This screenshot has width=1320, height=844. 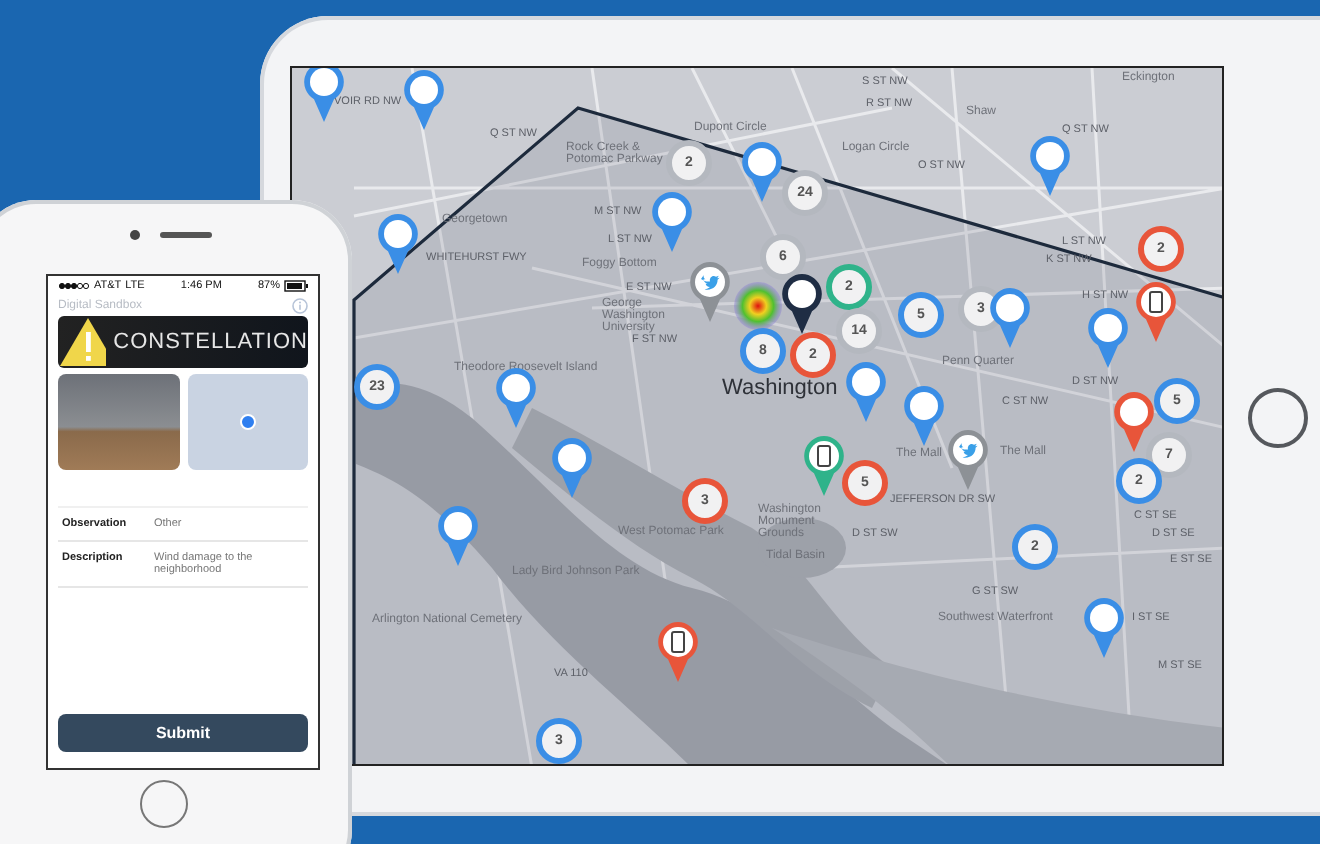 What do you see at coordinates (186, 235) in the screenshot?
I see `speaker-icon` at bounding box center [186, 235].